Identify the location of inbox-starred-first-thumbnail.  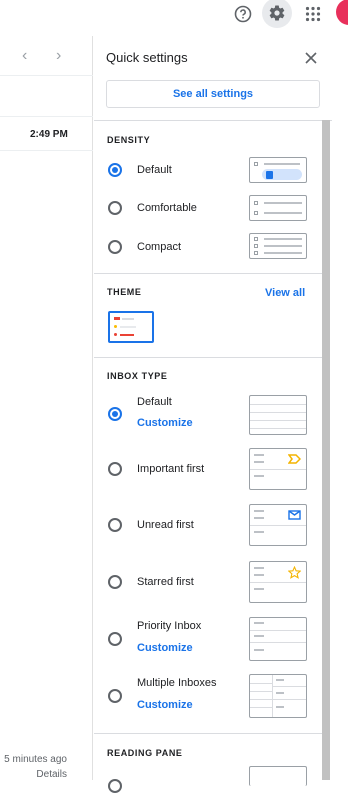
(278, 582).